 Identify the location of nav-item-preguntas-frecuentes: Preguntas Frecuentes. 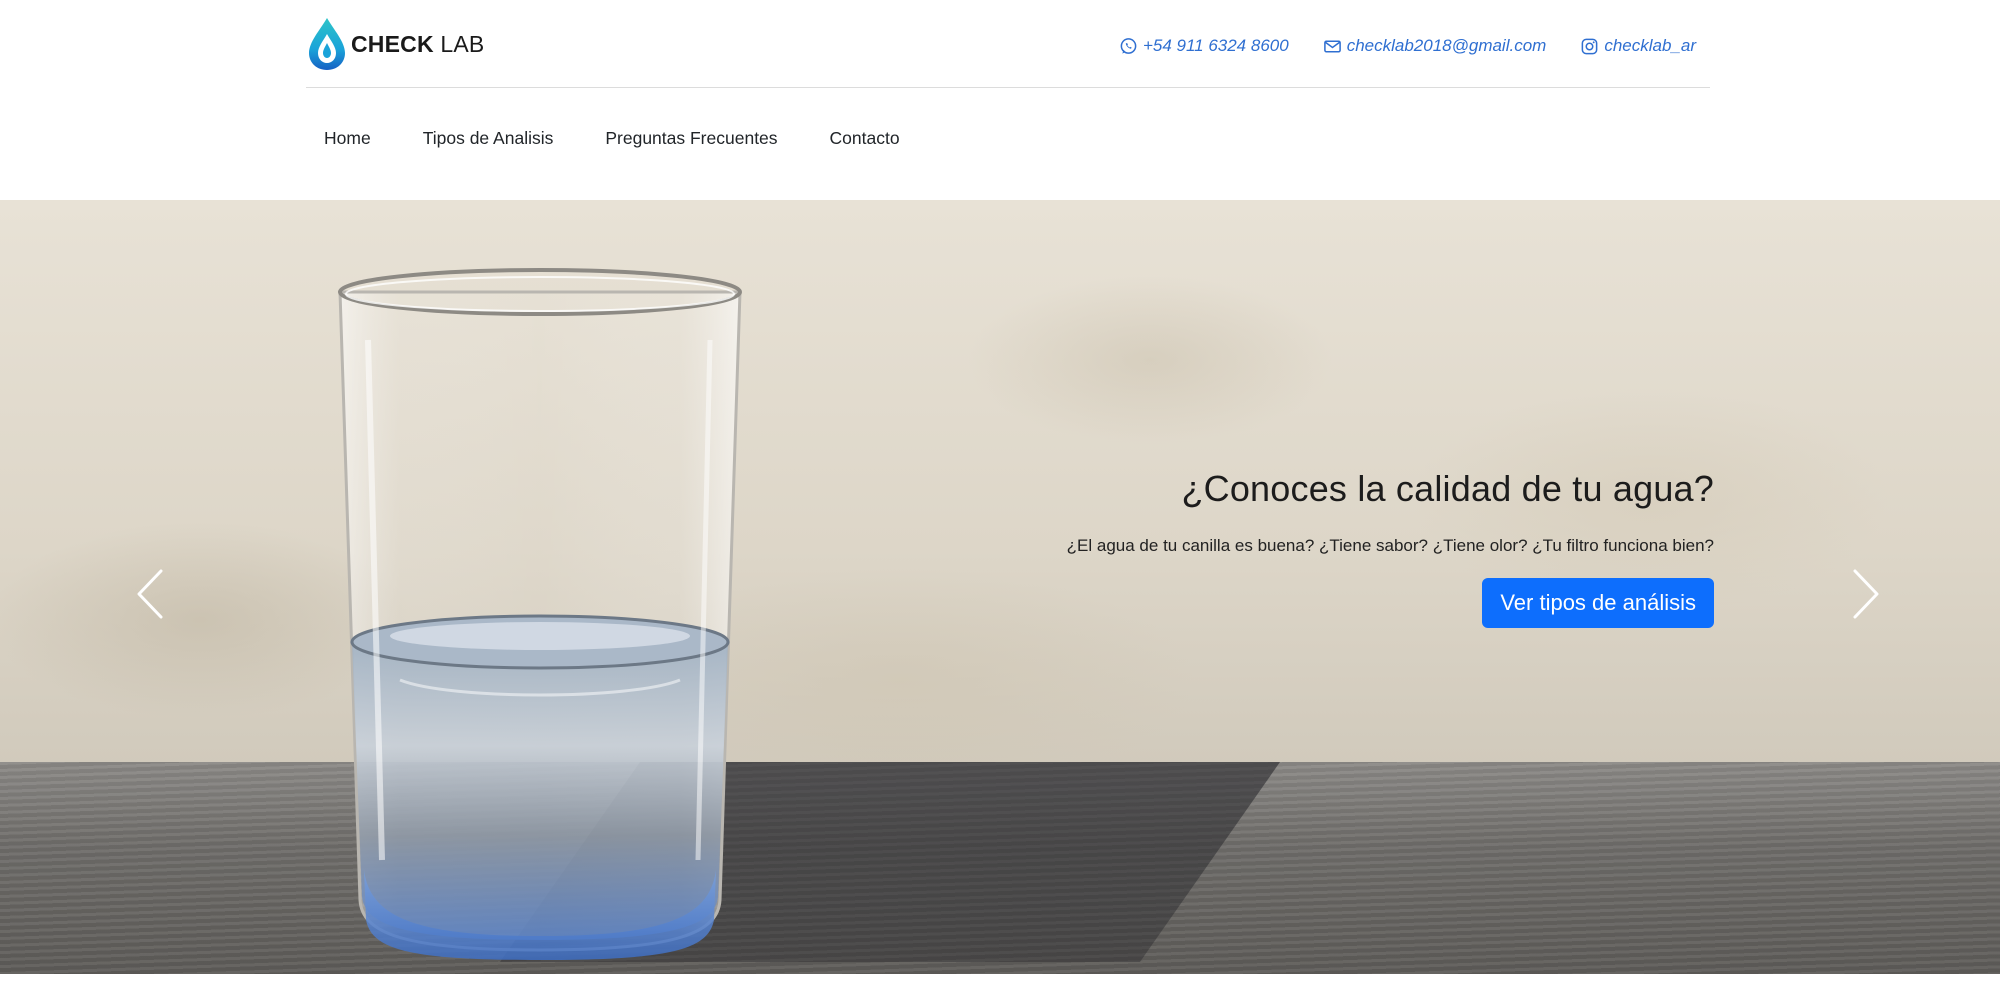
(691, 138).